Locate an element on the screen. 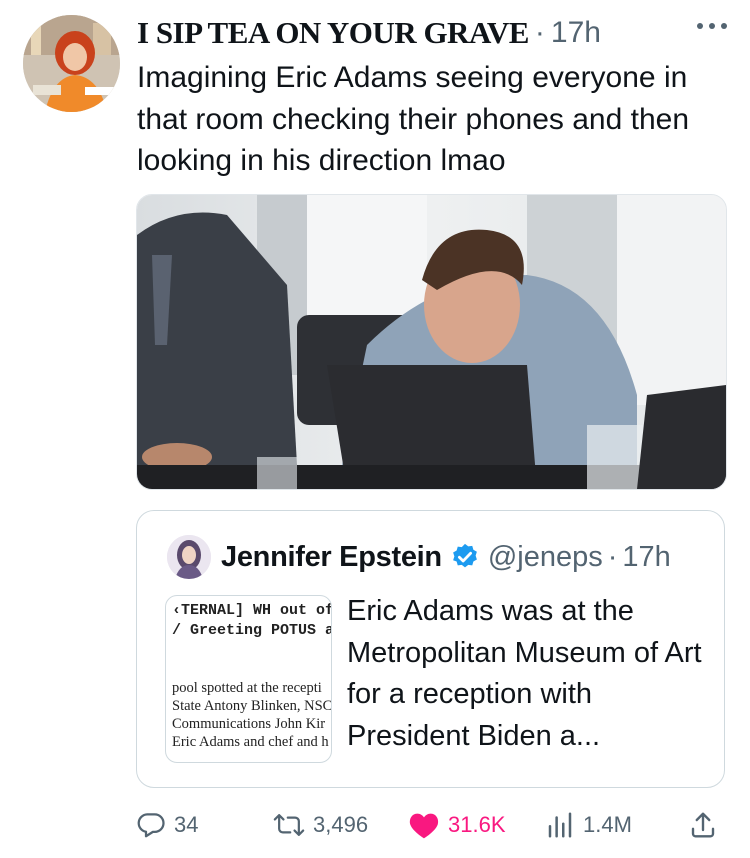  reply-icon is located at coordinates (151, 825).